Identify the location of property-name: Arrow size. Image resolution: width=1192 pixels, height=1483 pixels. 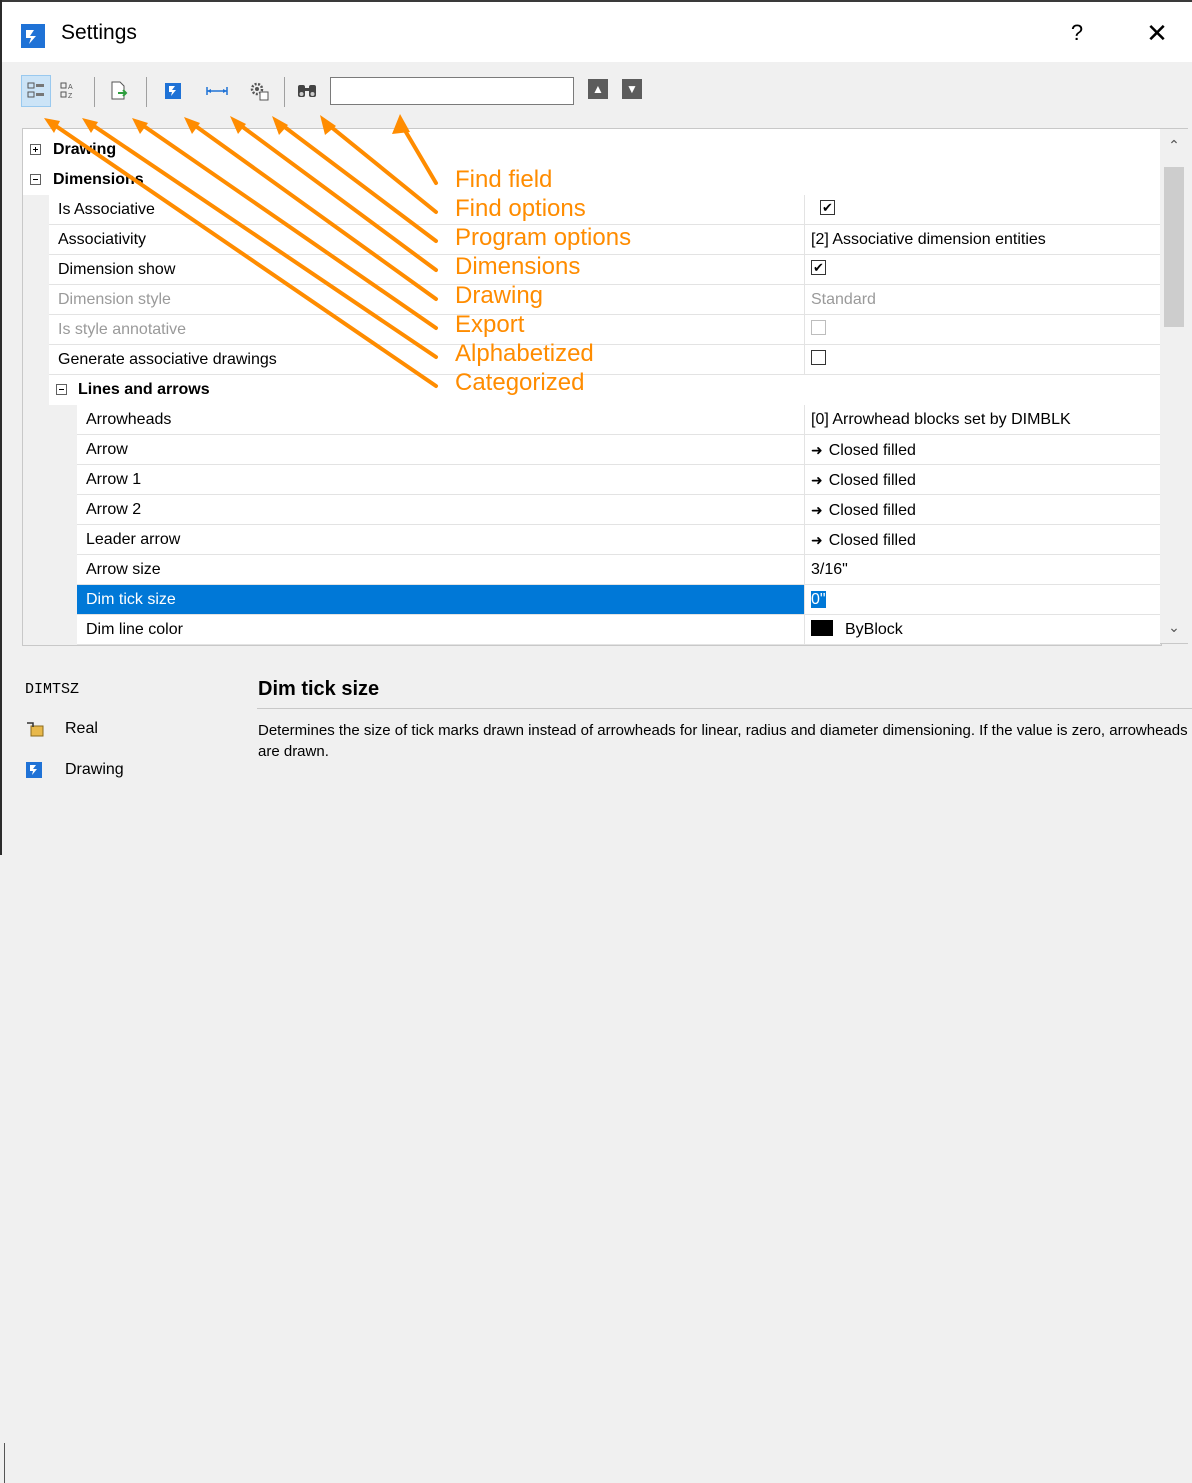
(441, 570).